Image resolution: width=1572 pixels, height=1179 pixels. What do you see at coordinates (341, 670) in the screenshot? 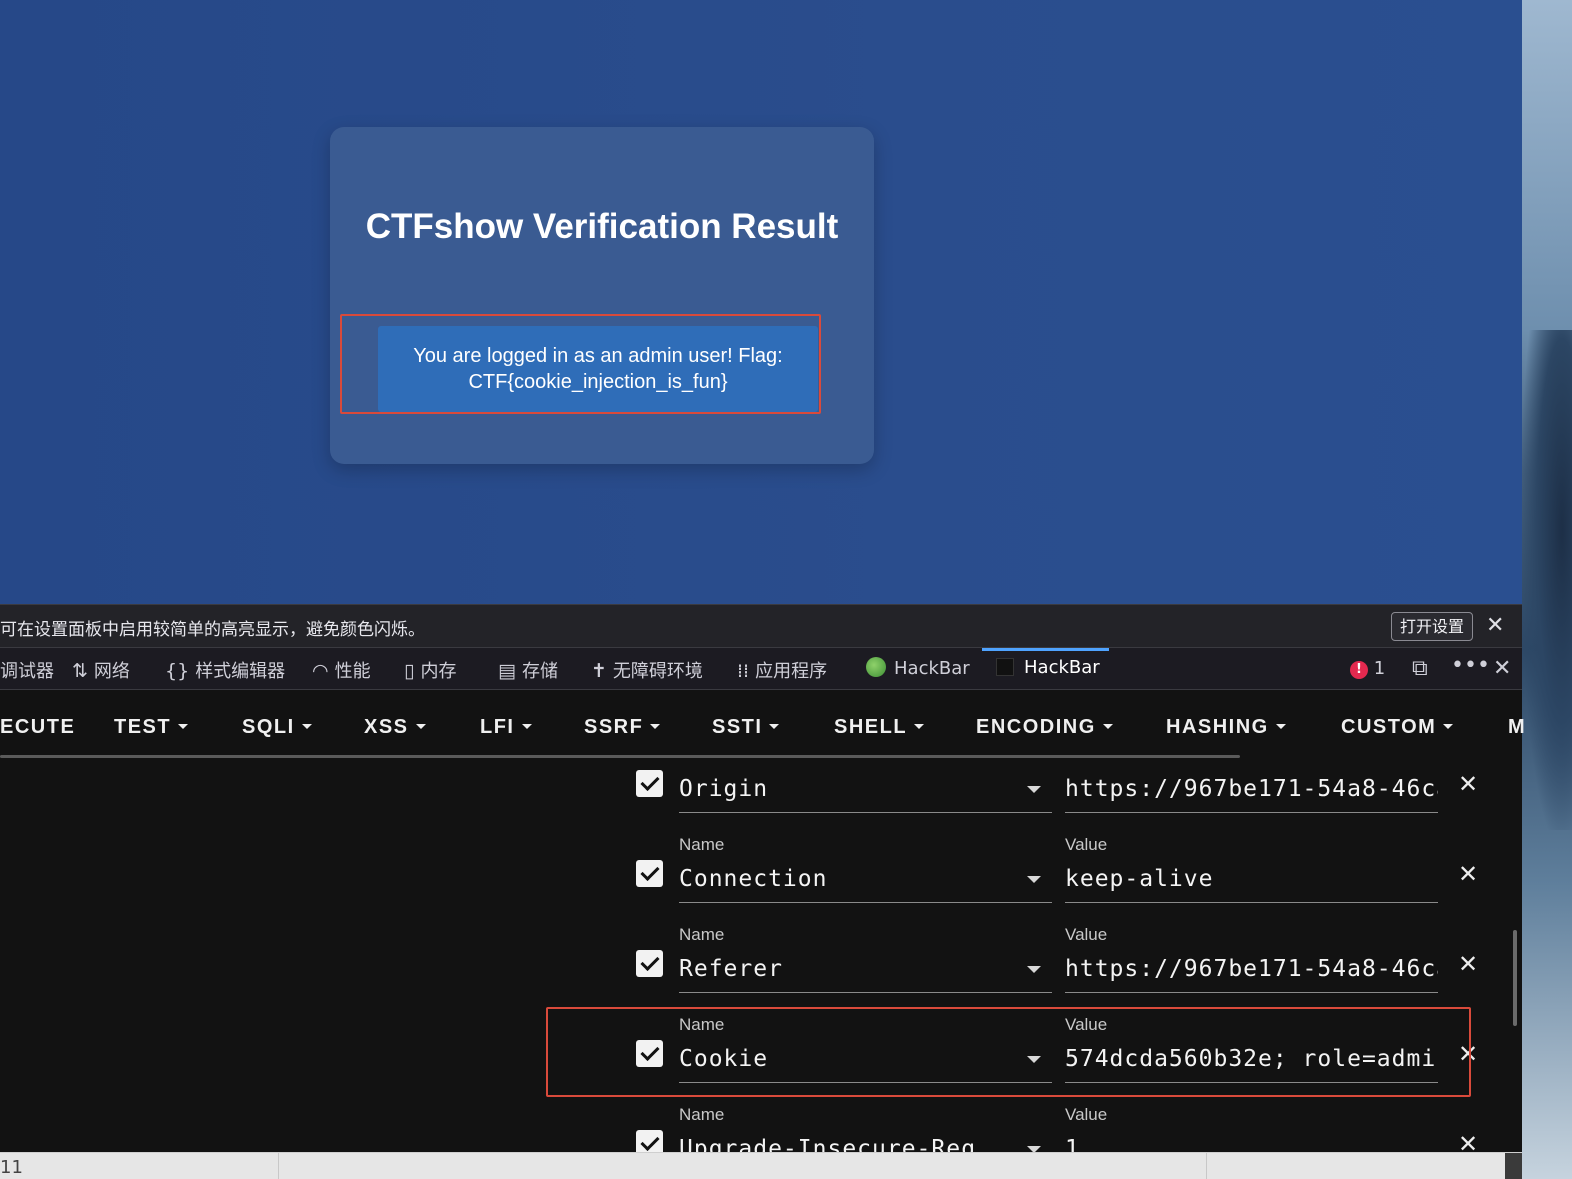
I see `tab-performance: ◠ 性能` at bounding box center [341, 670].